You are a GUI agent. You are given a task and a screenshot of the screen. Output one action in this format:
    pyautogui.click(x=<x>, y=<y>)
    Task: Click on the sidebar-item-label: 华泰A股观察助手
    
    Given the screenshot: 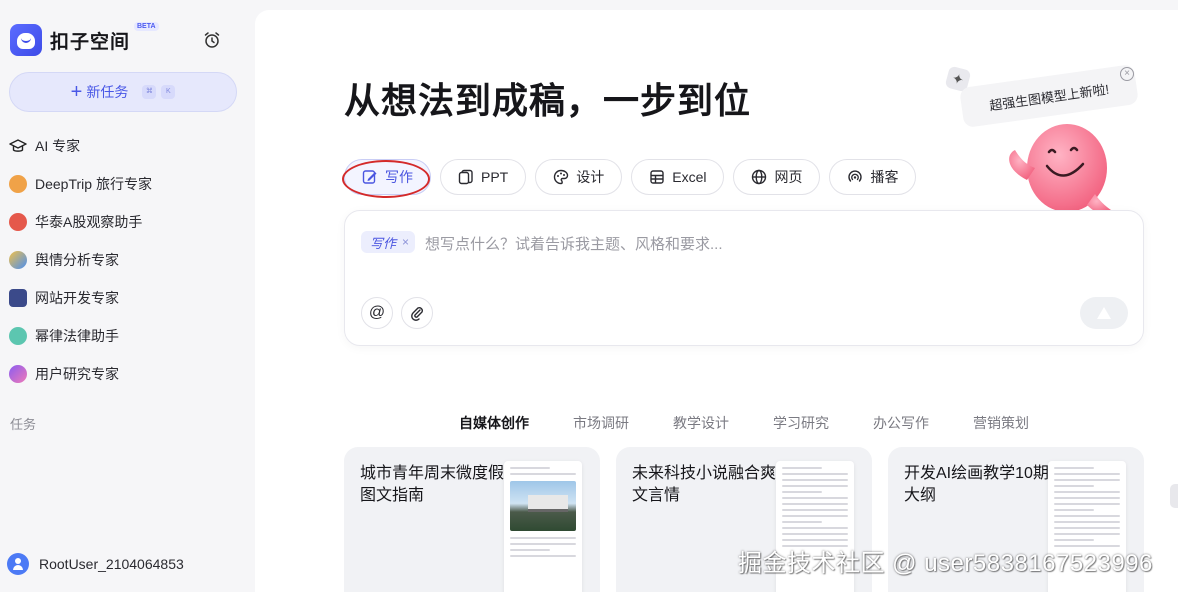 What is the action you would take?
    pyautogui.click(x=89, y=222)
    